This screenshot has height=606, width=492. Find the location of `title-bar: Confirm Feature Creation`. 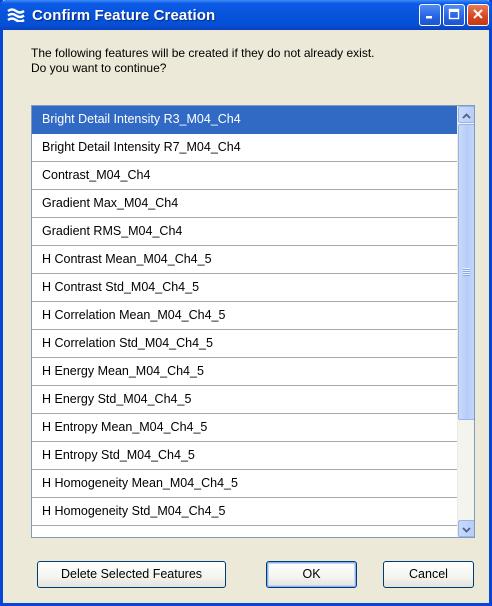

title-bar: Confirm Feature Creation is located at coordinates (246, 15).